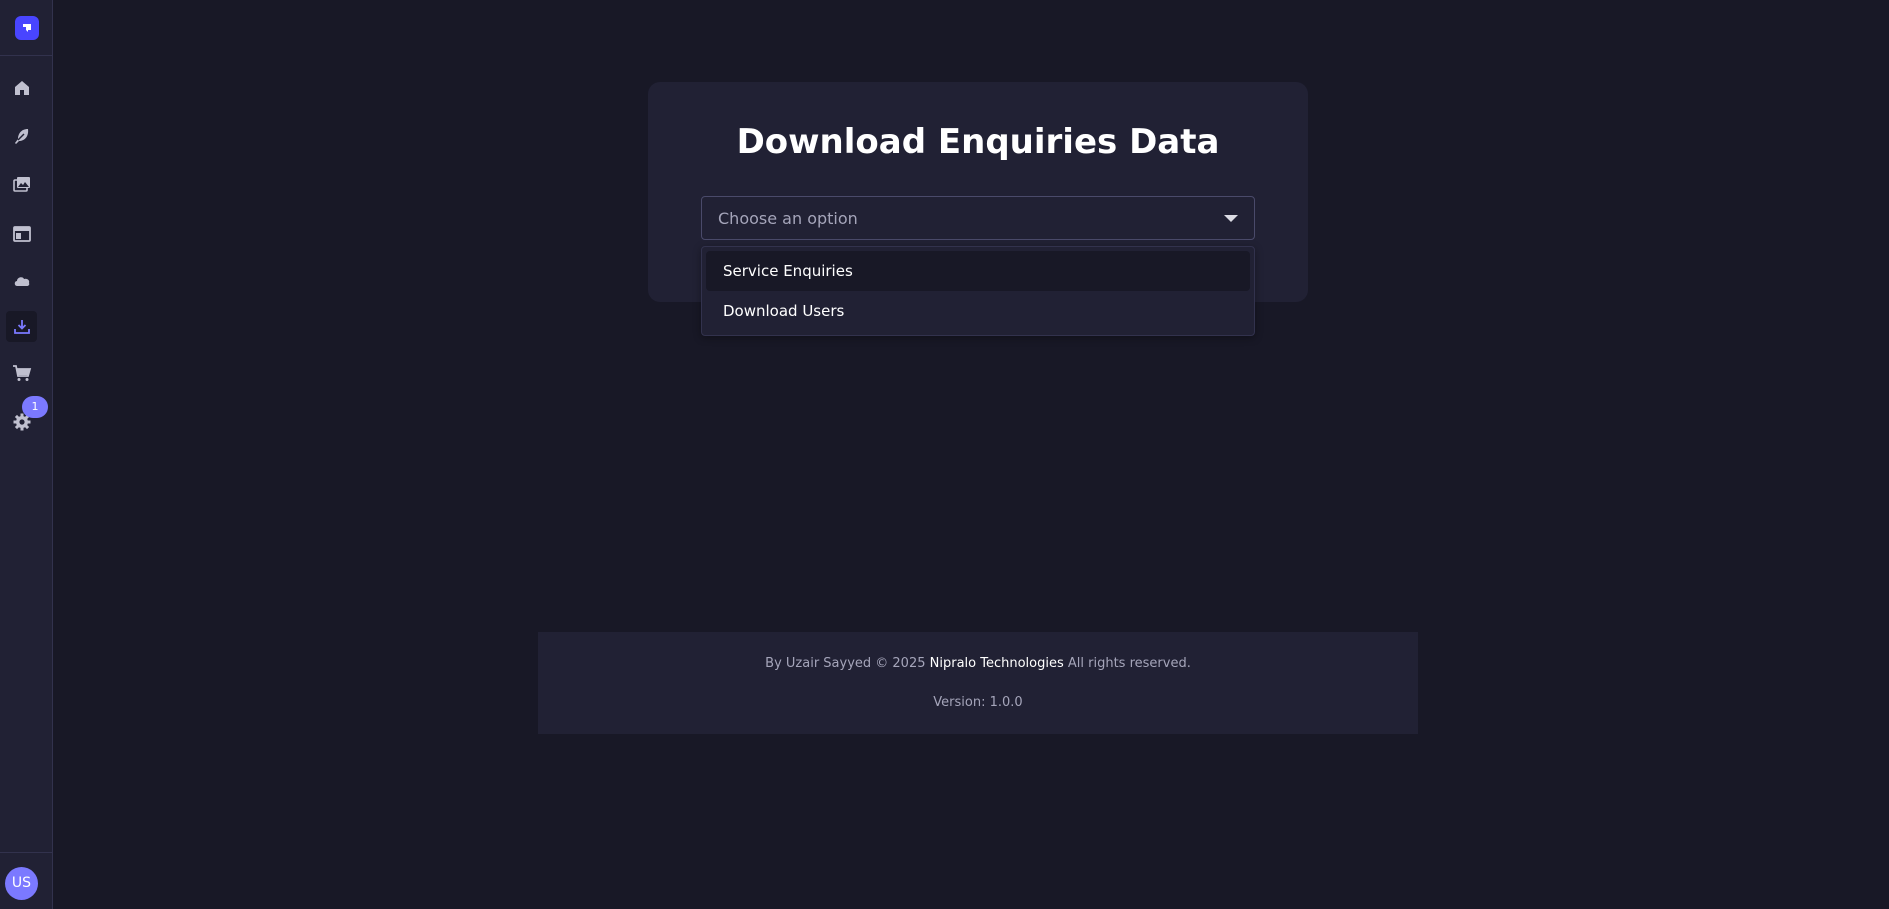  I want to click on sidebar-item-cloud, so click(21, 280).